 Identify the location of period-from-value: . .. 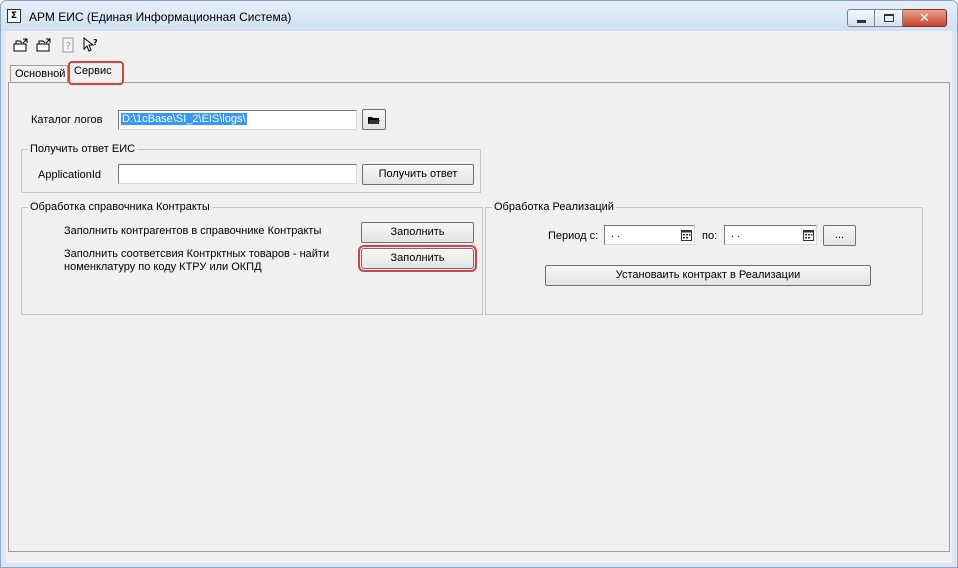
(616, 234).